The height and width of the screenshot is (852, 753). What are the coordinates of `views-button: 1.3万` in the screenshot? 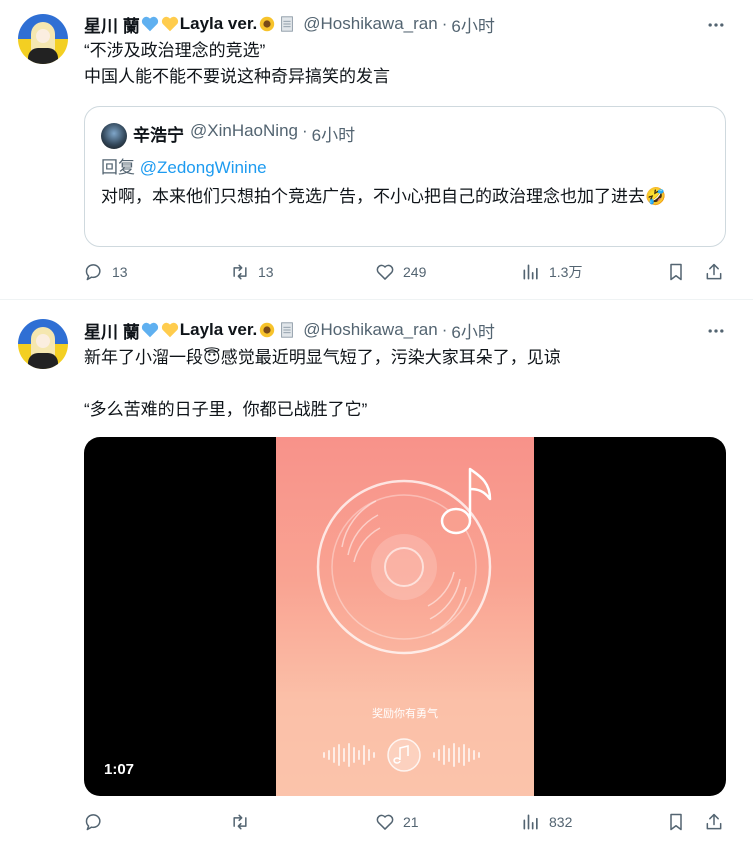 It's located at (551, 272).